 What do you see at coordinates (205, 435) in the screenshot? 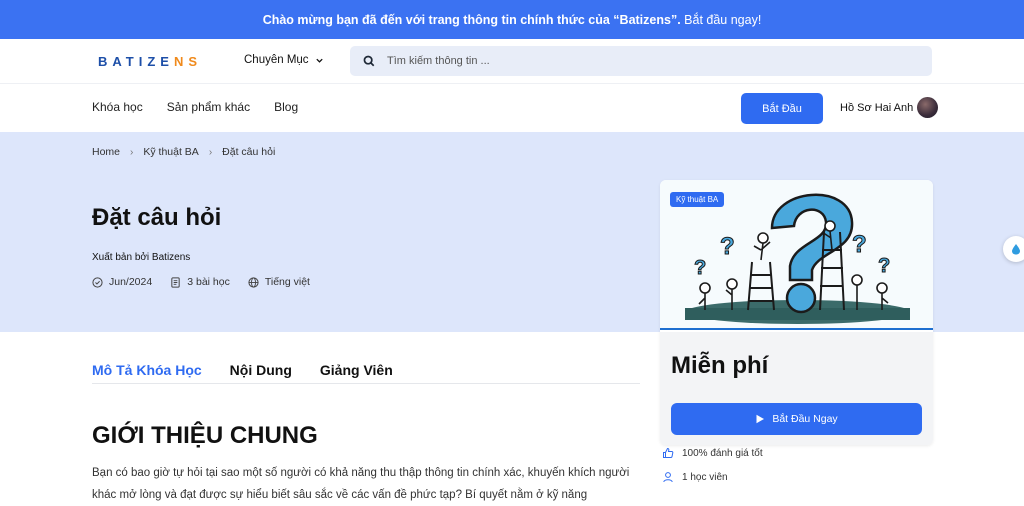
I see `section-heading: GIỚI THIỆU CHUNG` at bounding box center [205, 435].